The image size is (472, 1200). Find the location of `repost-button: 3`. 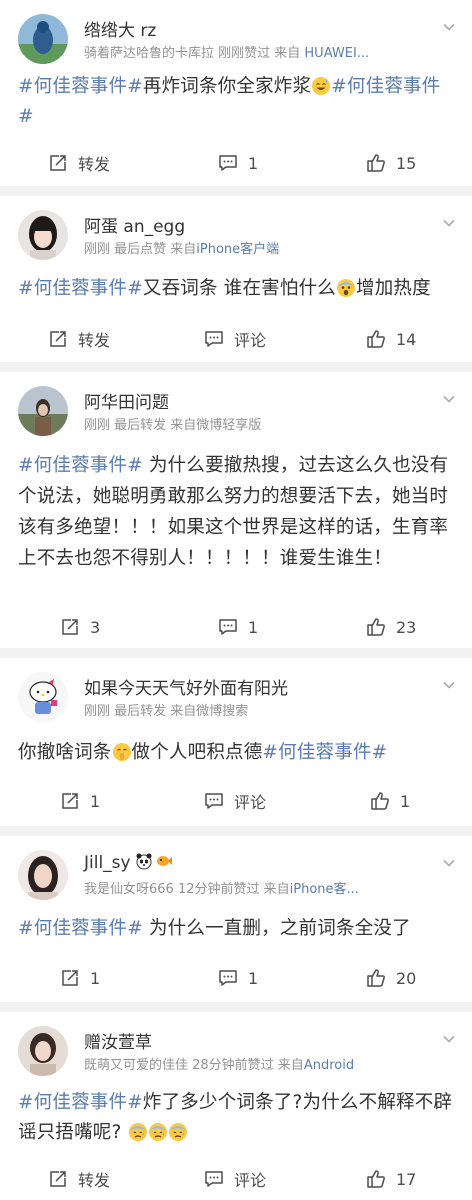

repost-button: 3 is located at coordinates (80, 627).